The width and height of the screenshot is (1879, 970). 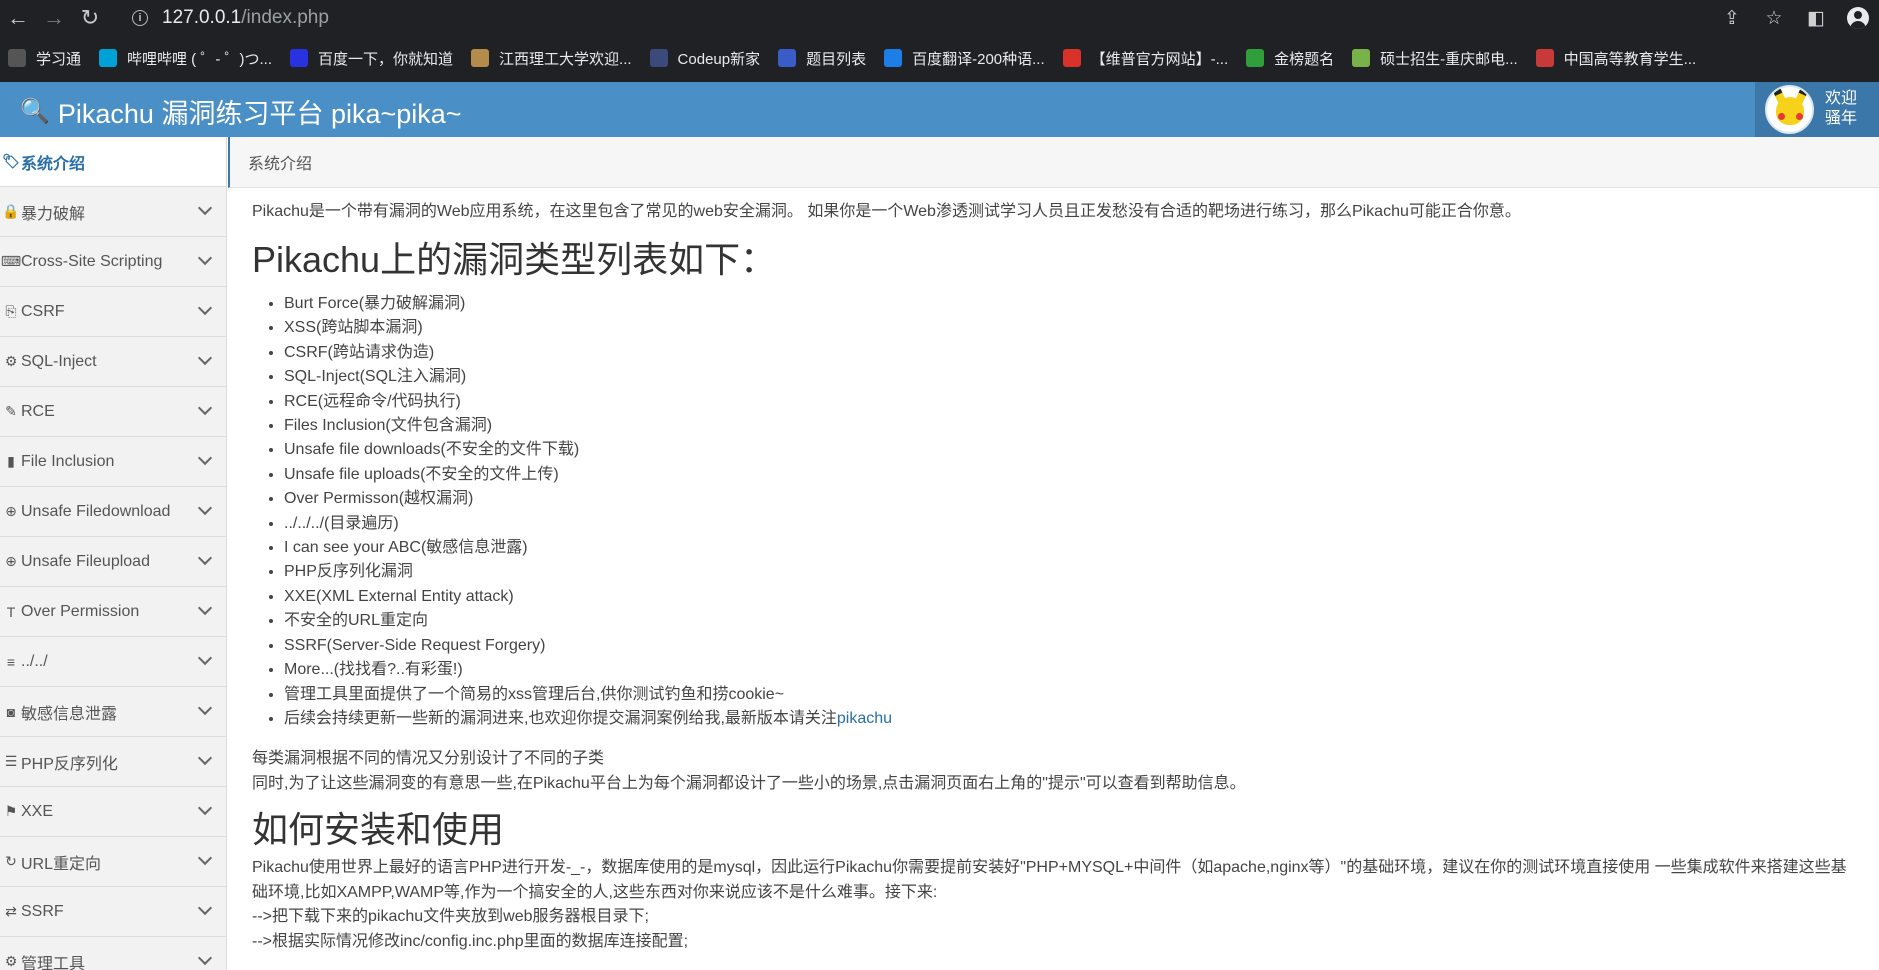 What do you see at coordinates (1841, 108) in the screenshot?
I see `user-greeting: 欢迎 骚年` at bounding box center [1841, 108].